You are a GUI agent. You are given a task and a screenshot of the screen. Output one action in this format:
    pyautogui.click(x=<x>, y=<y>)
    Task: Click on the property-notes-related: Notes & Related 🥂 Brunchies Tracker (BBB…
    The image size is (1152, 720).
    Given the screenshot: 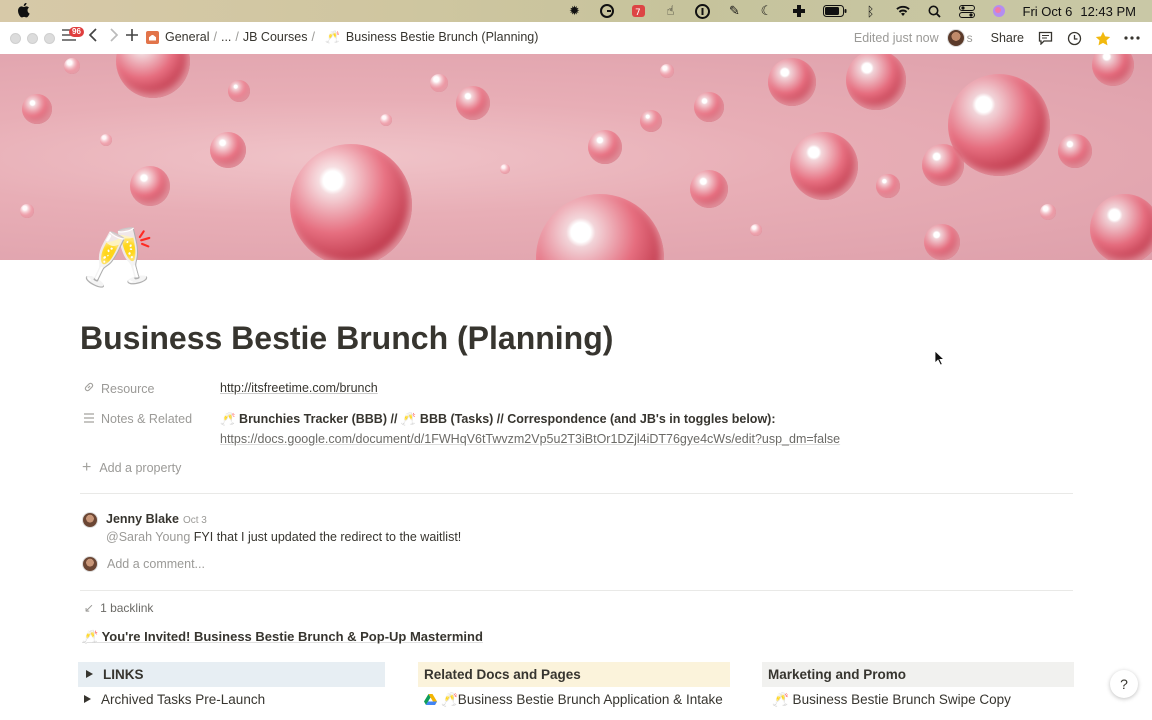 What is the action you would take?
    pyautogui.click(x=461, y=429)
    